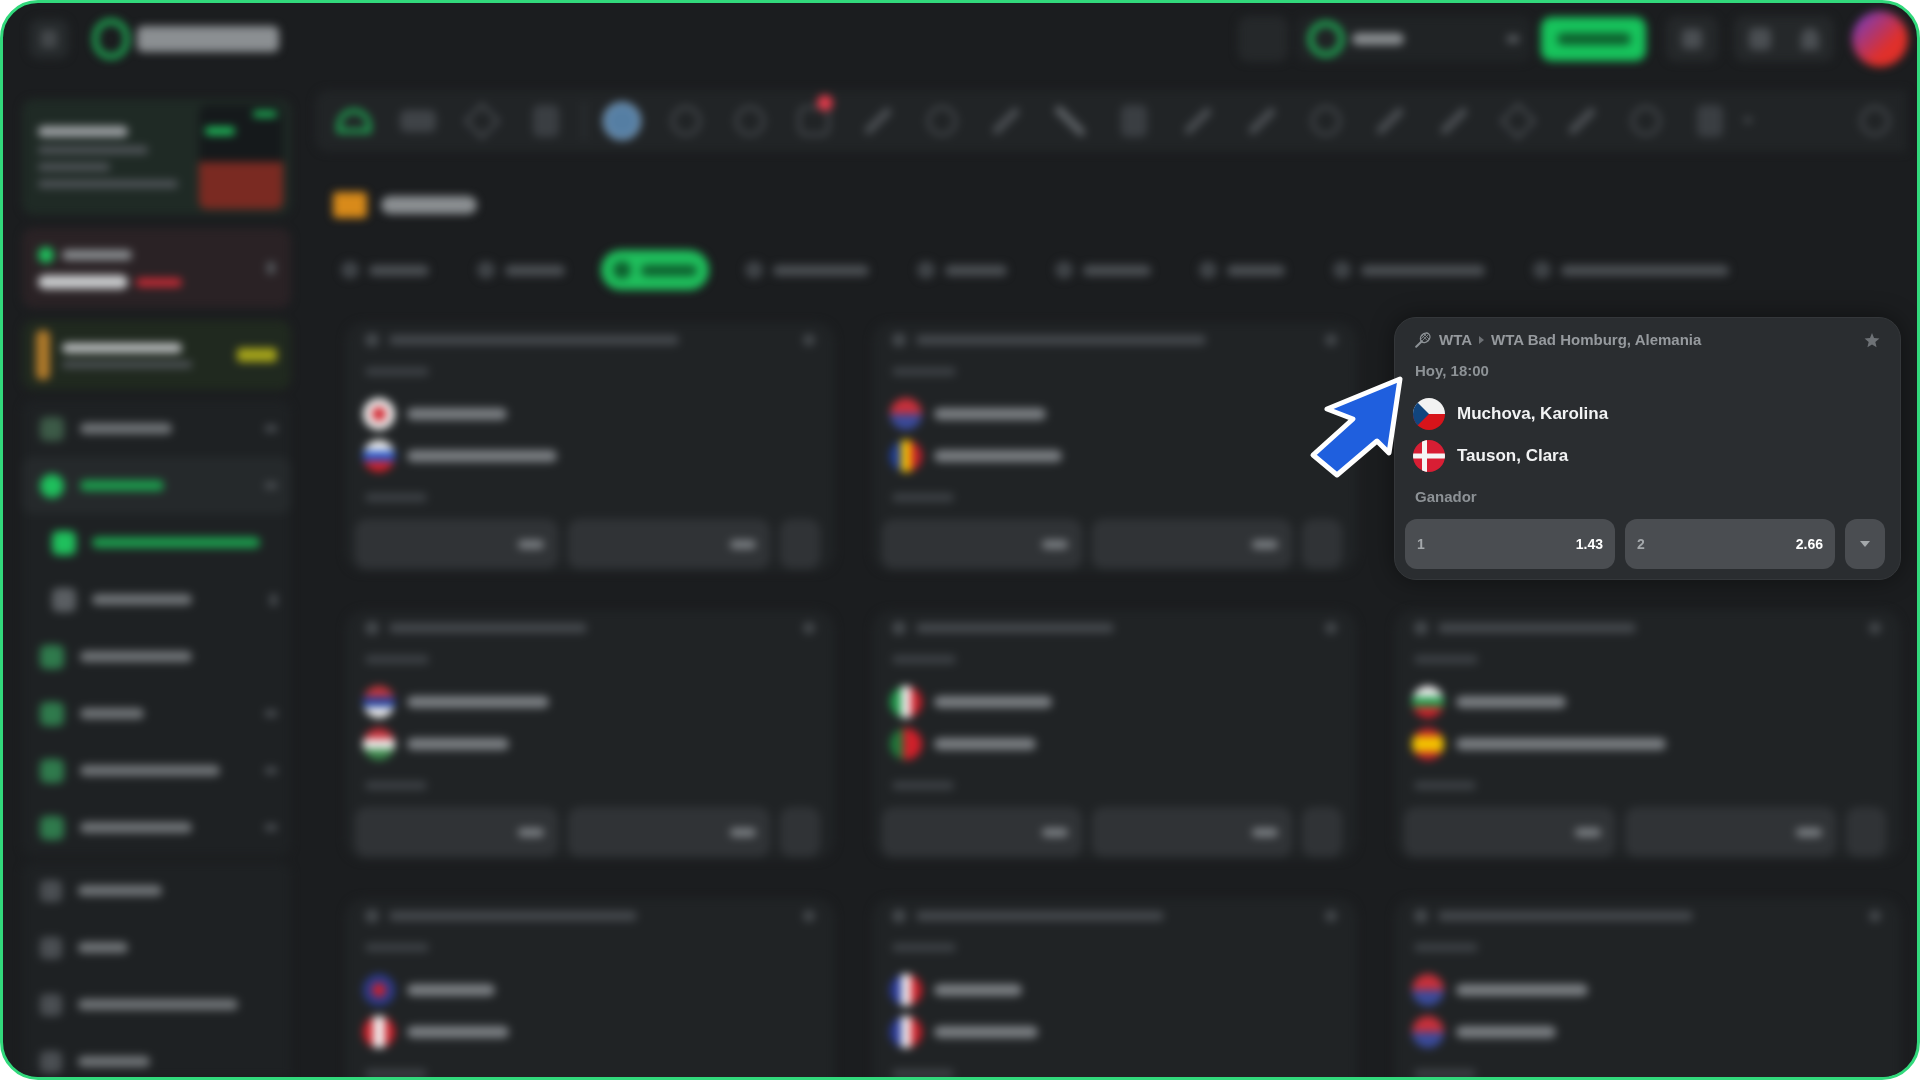 Image resolution: width=1920 pixels, height=1080 pixels. I want to click on league-label: WTA, so click(1456, 339).